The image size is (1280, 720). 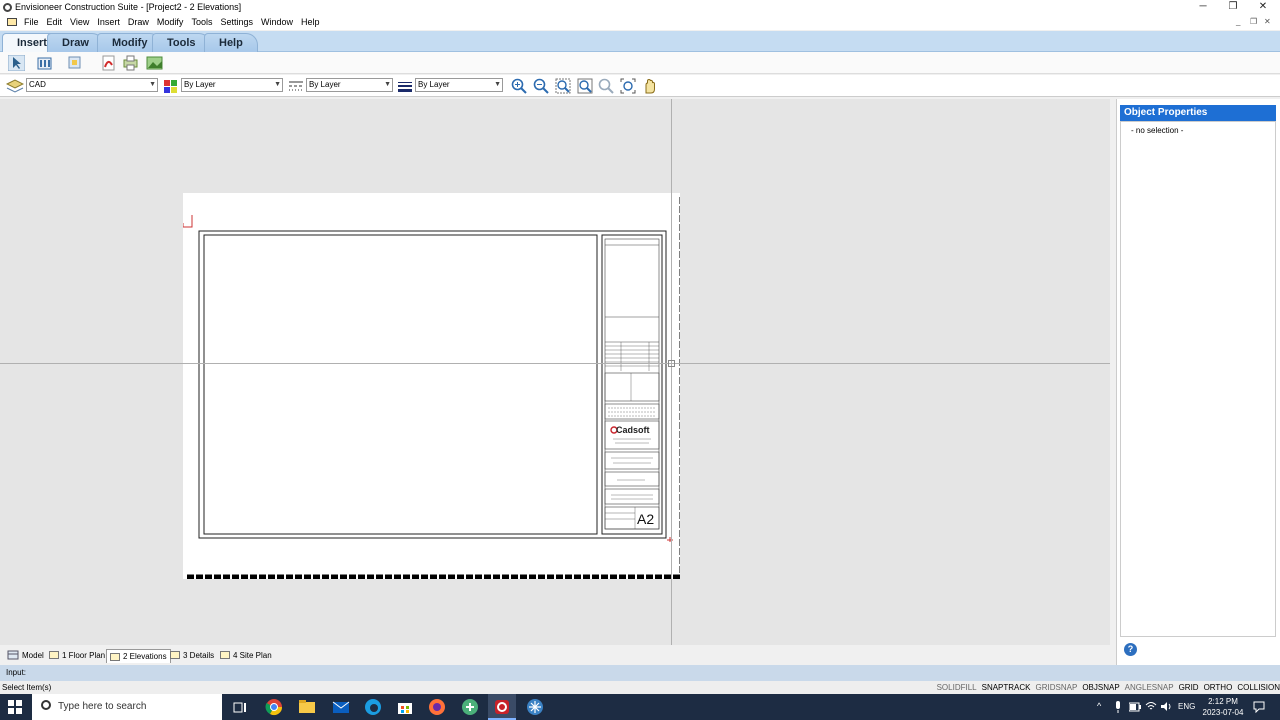 I want to click on menu-tools: Tools, so click(x=201, y=22).